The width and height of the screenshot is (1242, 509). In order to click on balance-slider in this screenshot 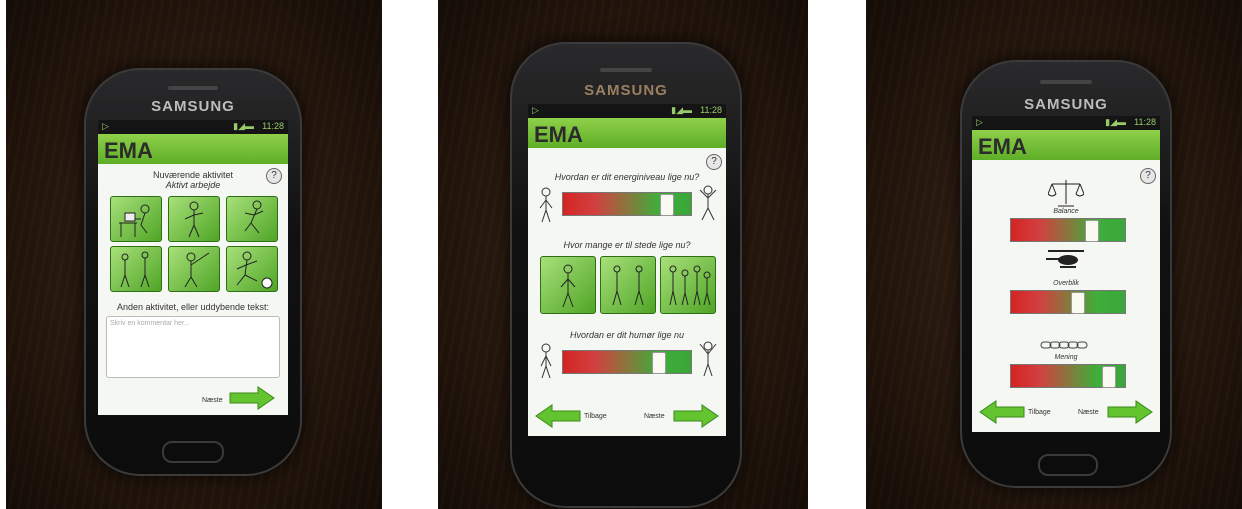, I will do `click(1068, 230)`.